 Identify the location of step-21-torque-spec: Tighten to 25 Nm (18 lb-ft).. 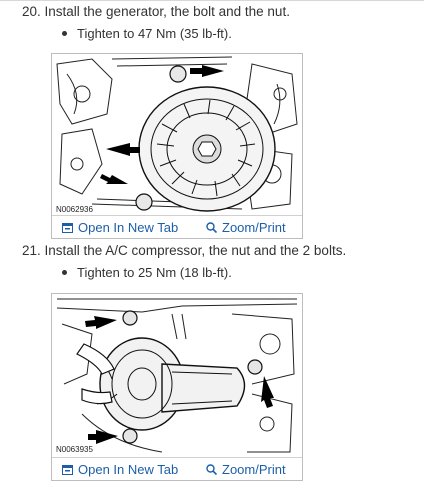
(147, 272).